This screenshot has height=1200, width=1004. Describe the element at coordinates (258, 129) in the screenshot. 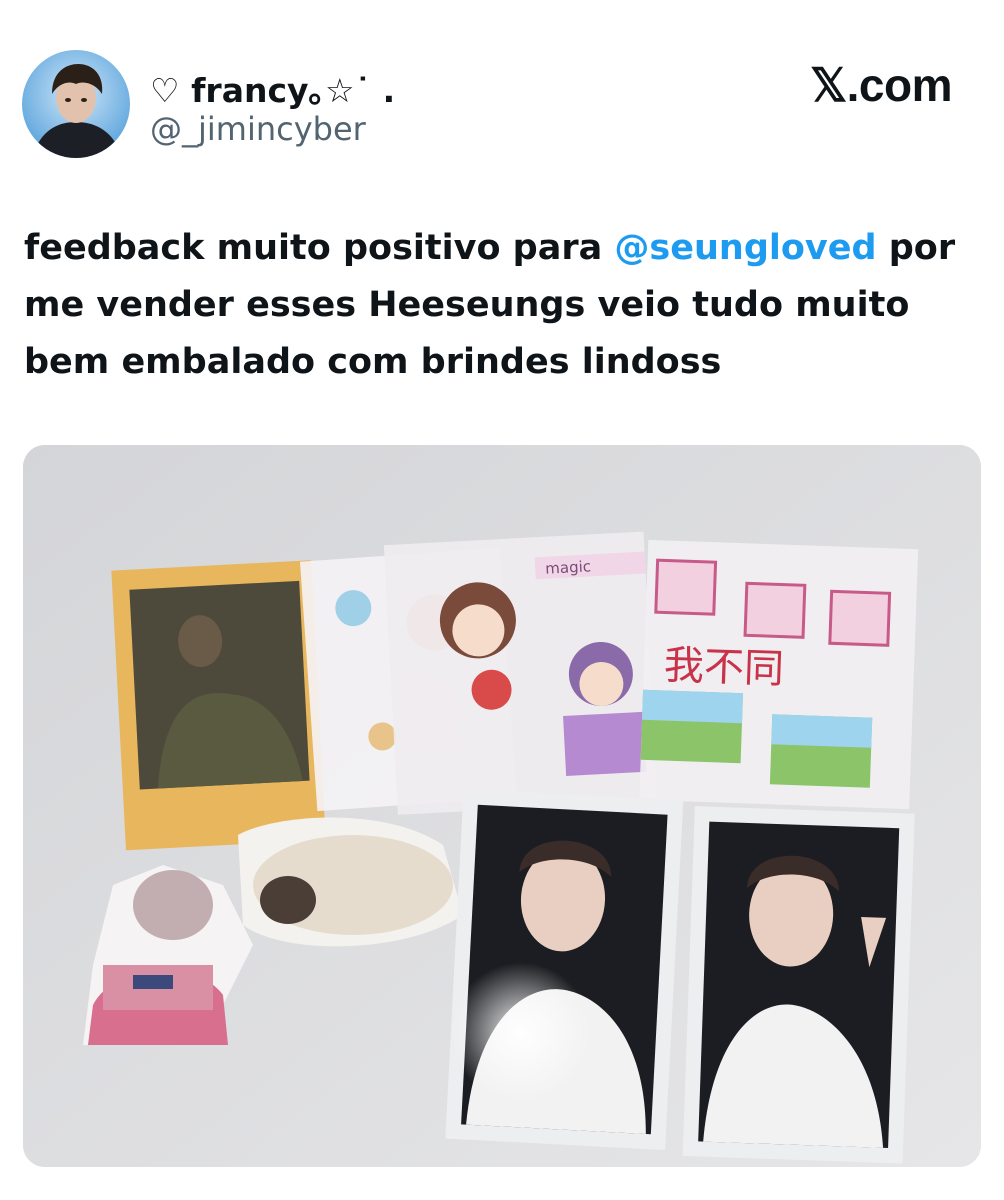

I see `author-handle: @_jimincyber` at that location.